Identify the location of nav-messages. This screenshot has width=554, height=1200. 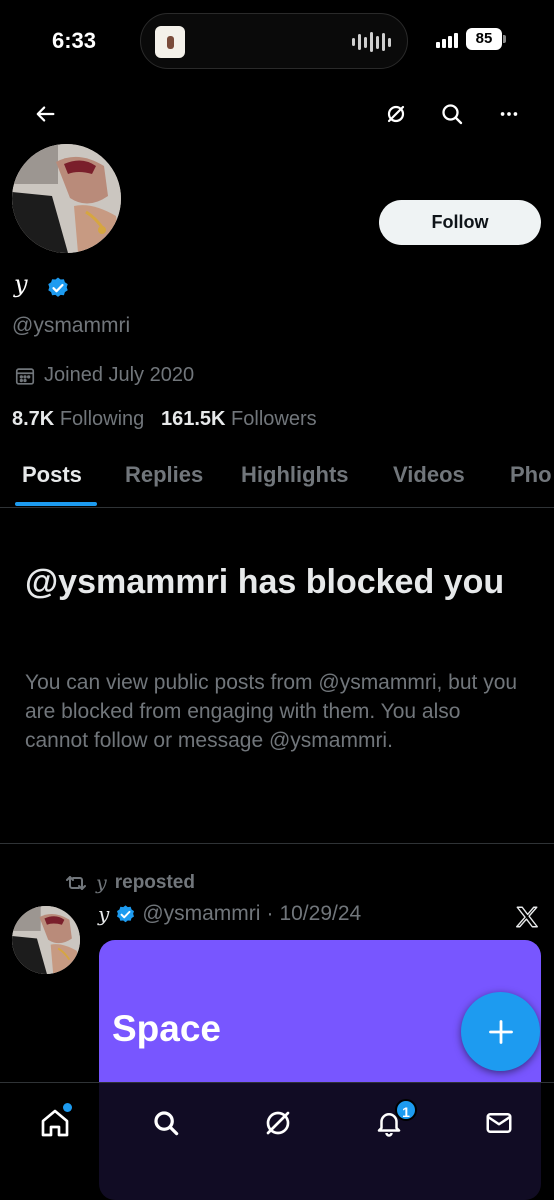
(499, 1123).